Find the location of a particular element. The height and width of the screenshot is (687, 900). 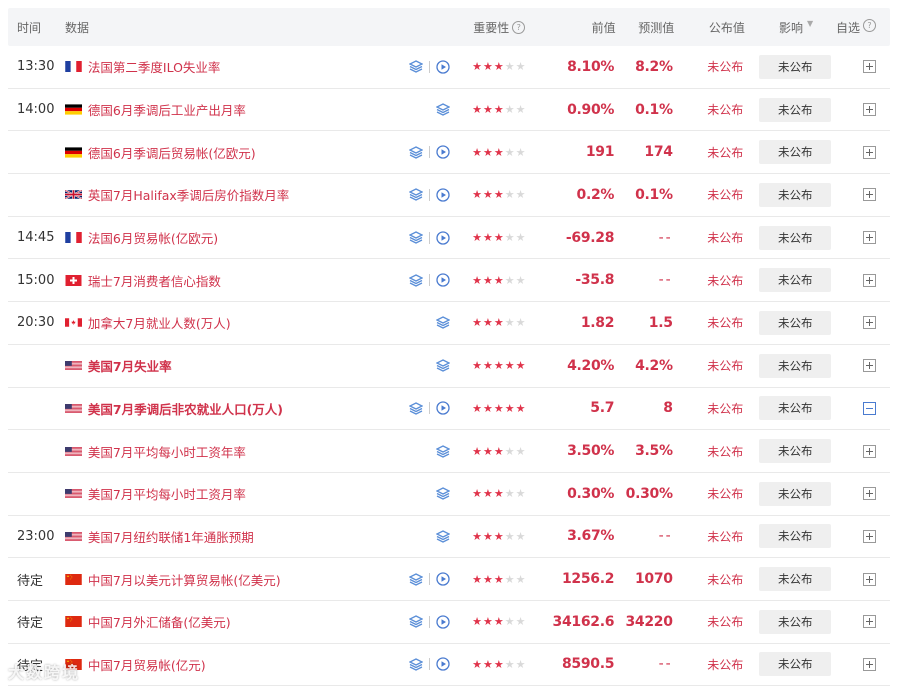

table-row: 美国7月季调后非农就业人口(万人) ★ ★ ★ ★ ★ 5.7 8 未公布 未公布 is located at coordinates (449, 409).